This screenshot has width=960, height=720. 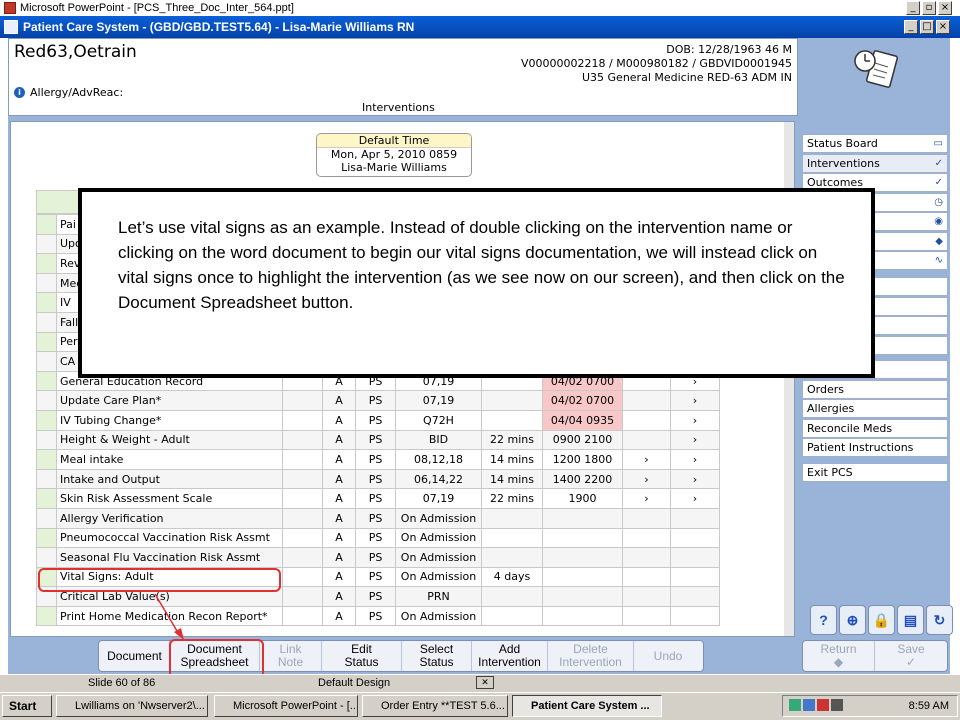 I want to click on sidebar-item-label: Allergies, so click(x=831, y=408).